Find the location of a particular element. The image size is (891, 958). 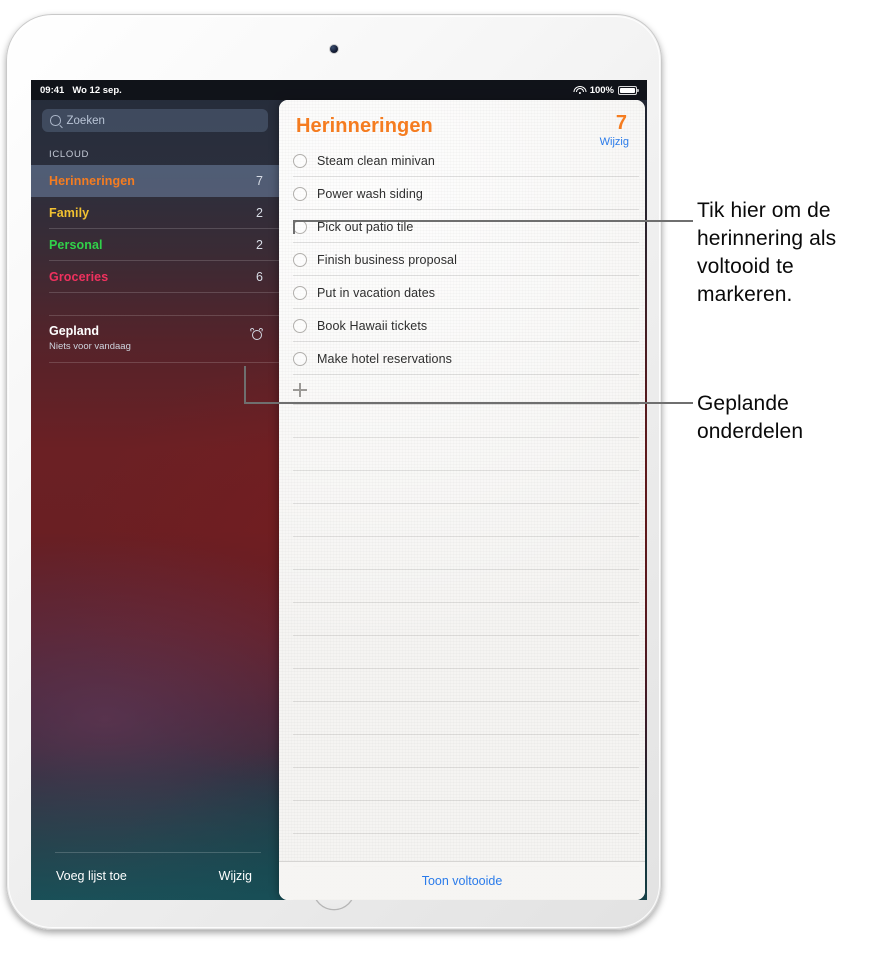

sidebar-item-count: 7 is located at coordinates (259, 181).